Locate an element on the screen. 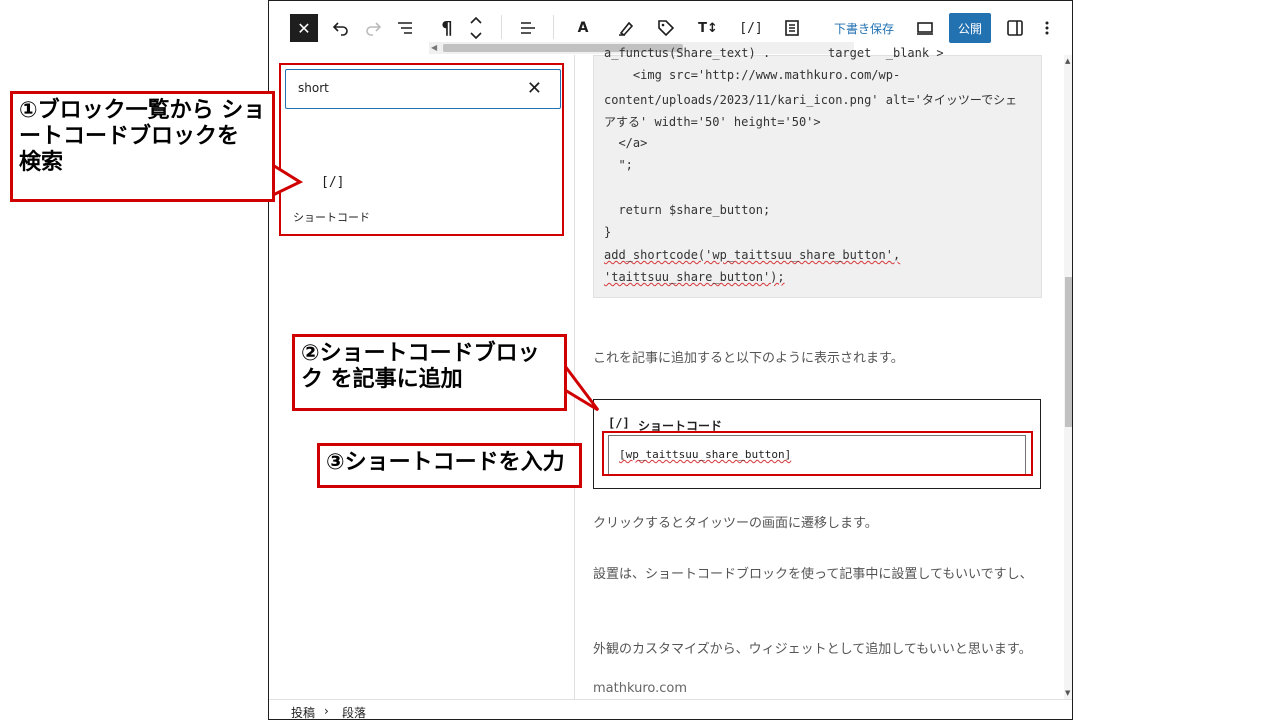  redo-button is located at coordinates (373, 28).